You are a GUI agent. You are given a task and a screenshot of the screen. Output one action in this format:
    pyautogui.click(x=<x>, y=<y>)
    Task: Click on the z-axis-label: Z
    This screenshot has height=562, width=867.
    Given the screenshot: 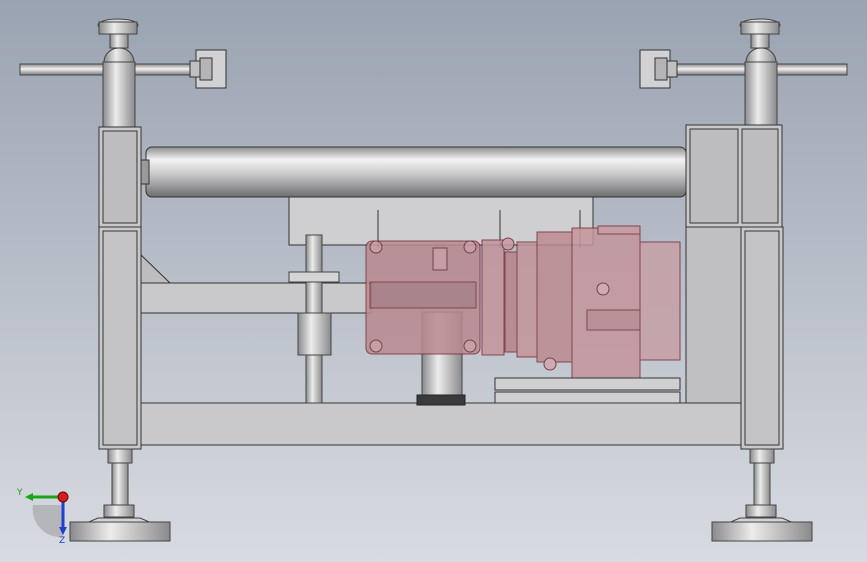 What is the action you would take?
    pyautogui.click(x=62, y=541)
    